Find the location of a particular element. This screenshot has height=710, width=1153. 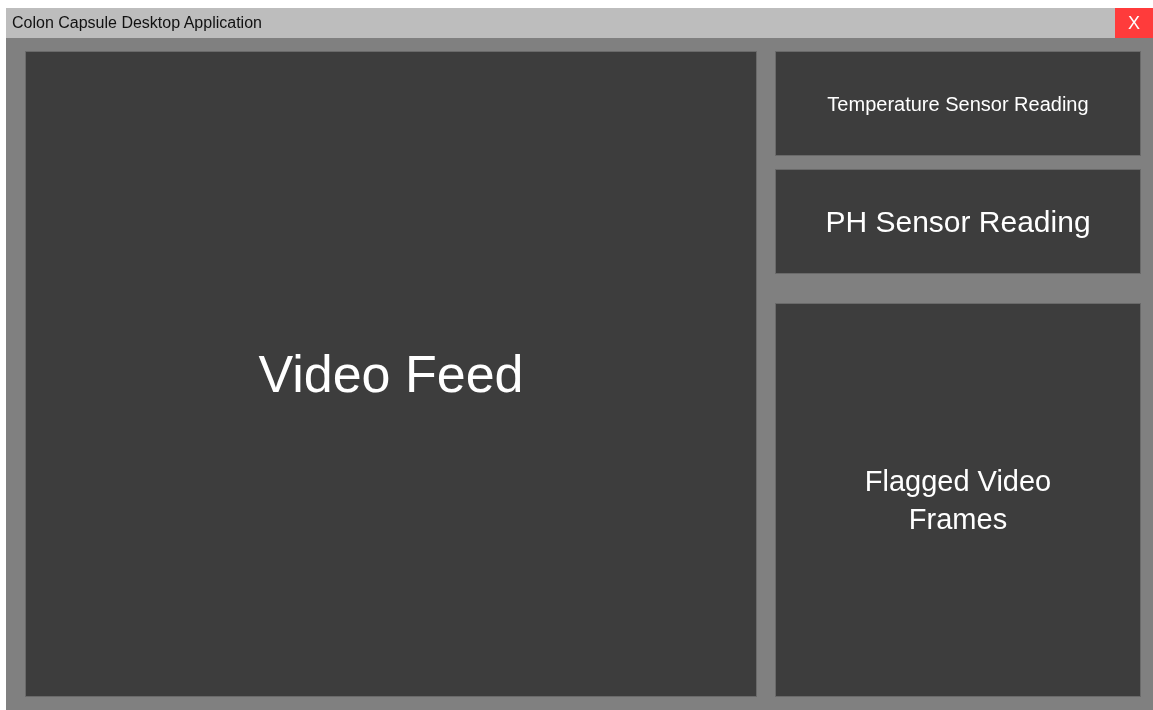

window-title: Colon Capsule Desktop Application is located at coordinates (136, 23).